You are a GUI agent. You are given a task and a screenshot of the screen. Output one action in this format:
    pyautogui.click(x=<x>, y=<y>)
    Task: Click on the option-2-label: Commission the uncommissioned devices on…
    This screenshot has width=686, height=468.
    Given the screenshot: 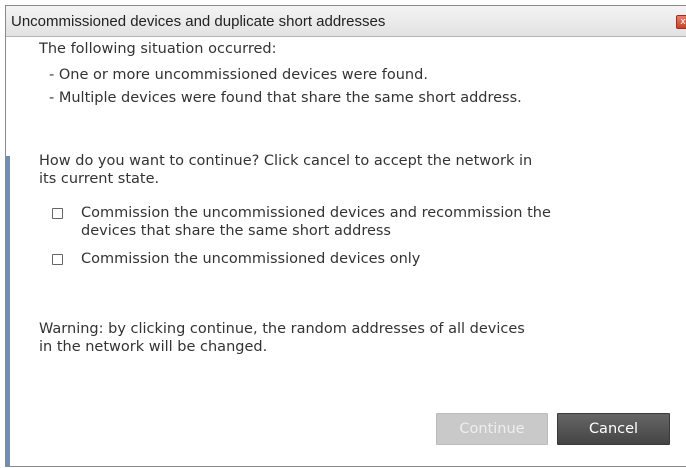 What is the action you would take?
    pyautogui.click(x=250, y=259)
    